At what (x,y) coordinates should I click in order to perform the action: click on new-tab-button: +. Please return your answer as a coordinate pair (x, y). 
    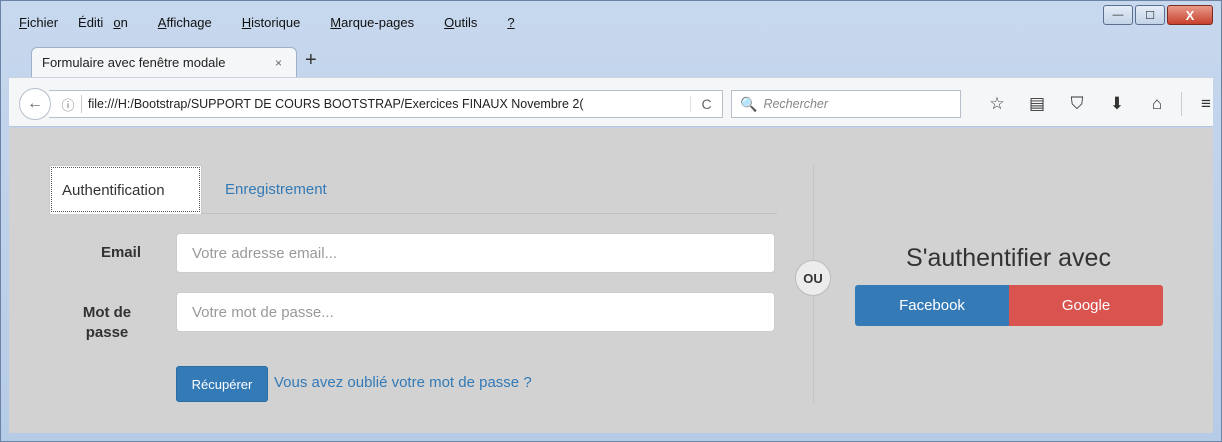
    Looking at the image, I should click on (311, 60).